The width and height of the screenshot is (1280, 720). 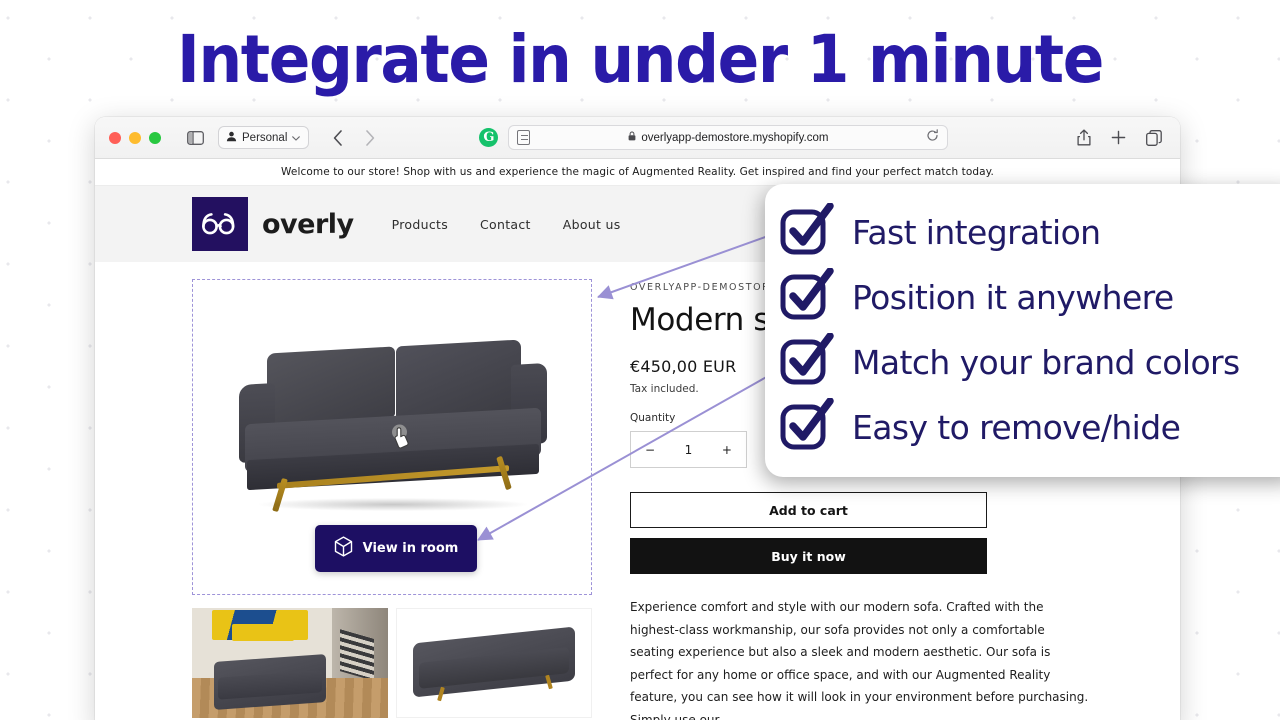 I want to click on profile-selector: Personal, so click(x=264, y=137).